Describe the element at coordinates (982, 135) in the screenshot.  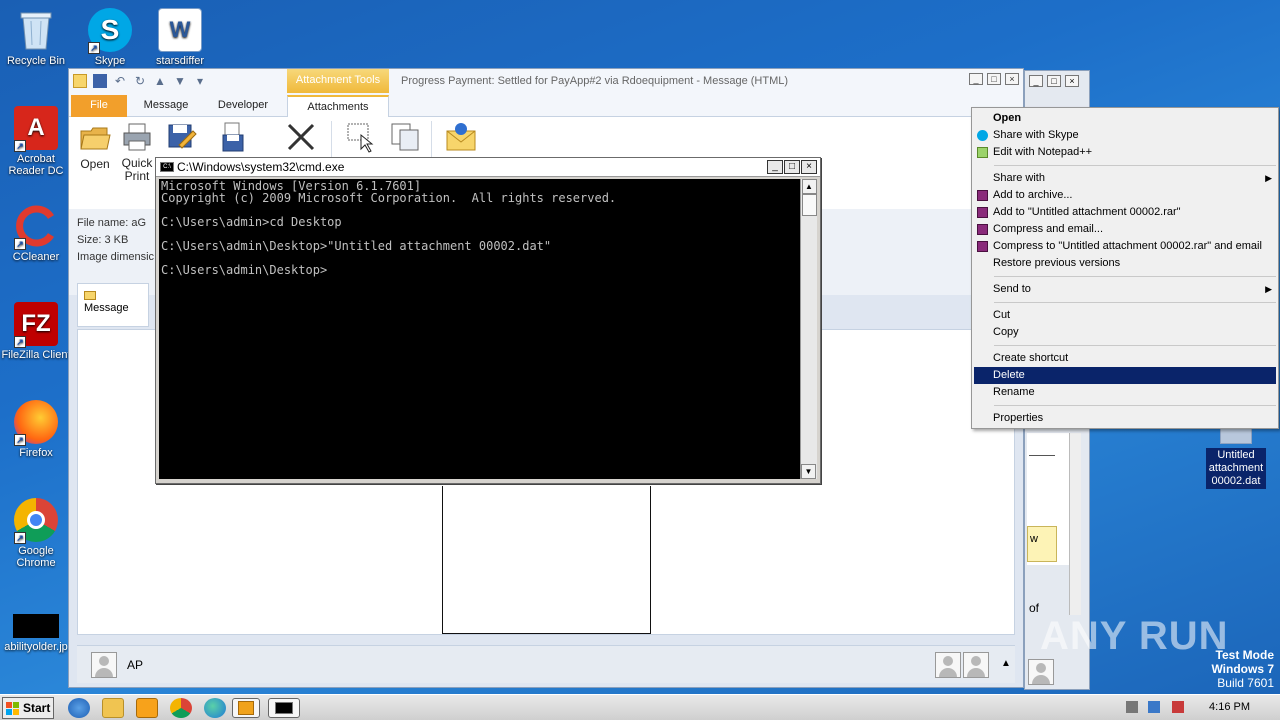
I see `skype-icon` at that location.